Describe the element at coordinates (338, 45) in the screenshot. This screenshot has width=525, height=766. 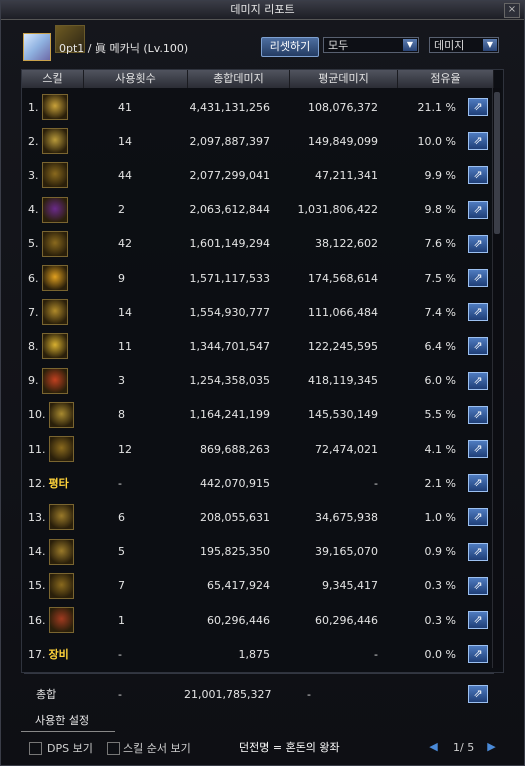
I see `filter-select-all-value: 모두` at that location.